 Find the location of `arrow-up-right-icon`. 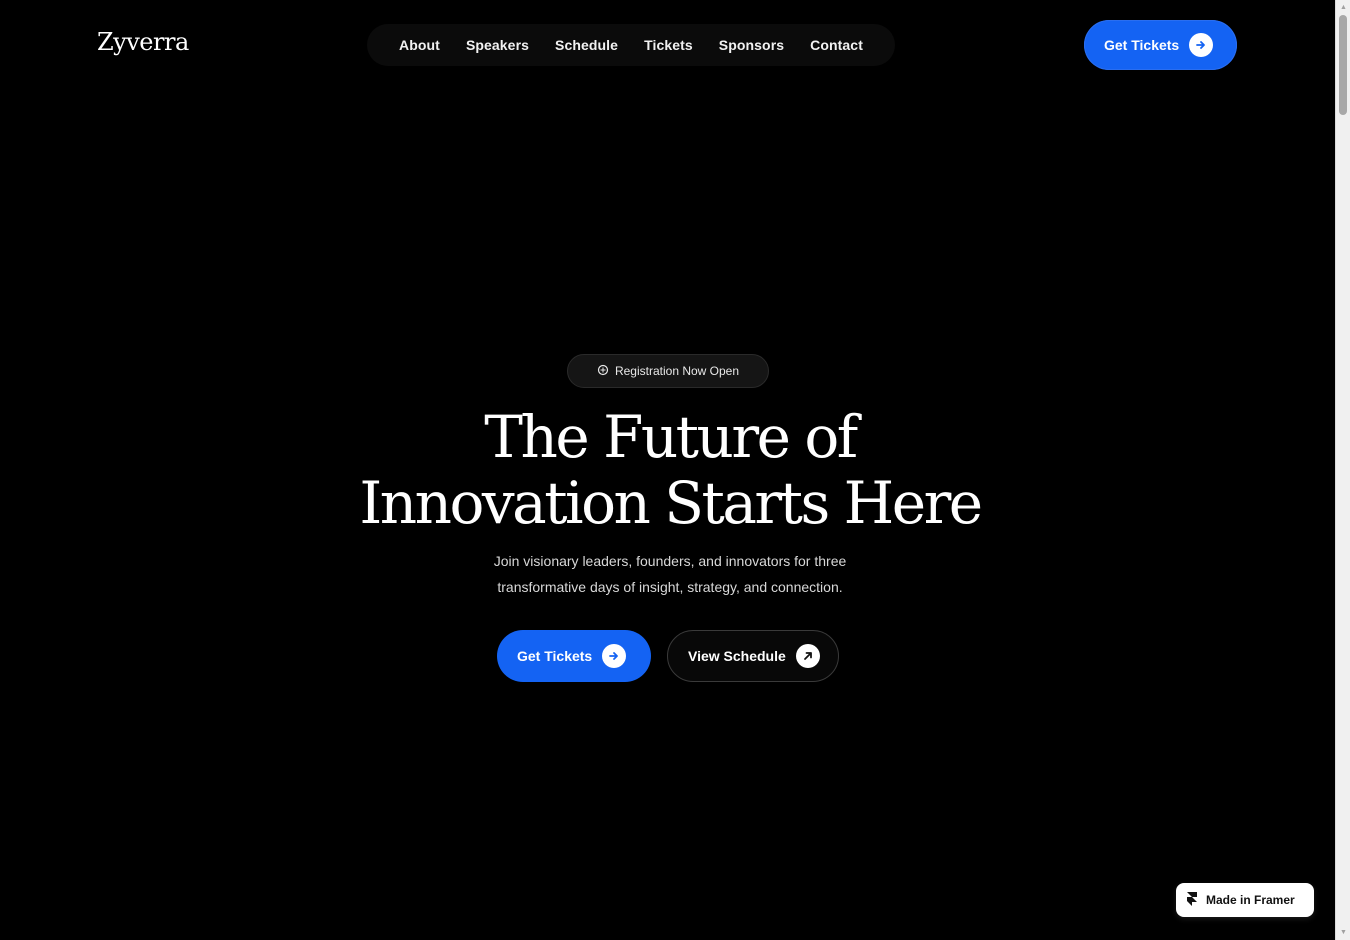

arrow-up-right-icon is located at coordinates (807, 656).